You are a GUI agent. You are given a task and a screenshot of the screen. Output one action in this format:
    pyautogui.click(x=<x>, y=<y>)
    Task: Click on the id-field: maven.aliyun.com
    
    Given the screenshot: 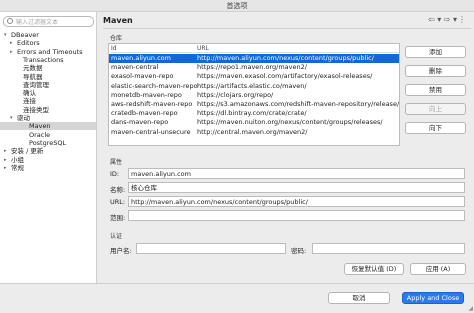 What is the action you would take?
    pyautogui.click(x=296, y=173)
    